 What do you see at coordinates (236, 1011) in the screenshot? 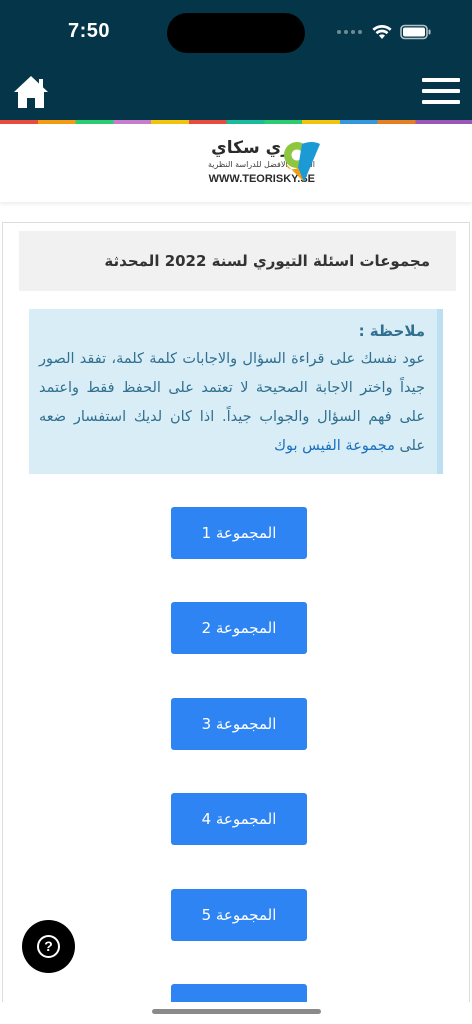
I see `home-indicator` at bounding box center [236, 1011].